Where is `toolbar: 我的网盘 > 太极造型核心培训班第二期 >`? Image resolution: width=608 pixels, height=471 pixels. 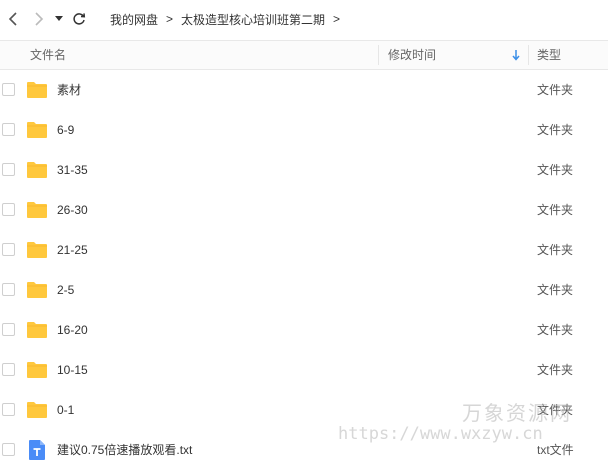 toolbar: 我的网盘 > 太极造型核心培训班第二期 > is located at coordinates (304, 19).